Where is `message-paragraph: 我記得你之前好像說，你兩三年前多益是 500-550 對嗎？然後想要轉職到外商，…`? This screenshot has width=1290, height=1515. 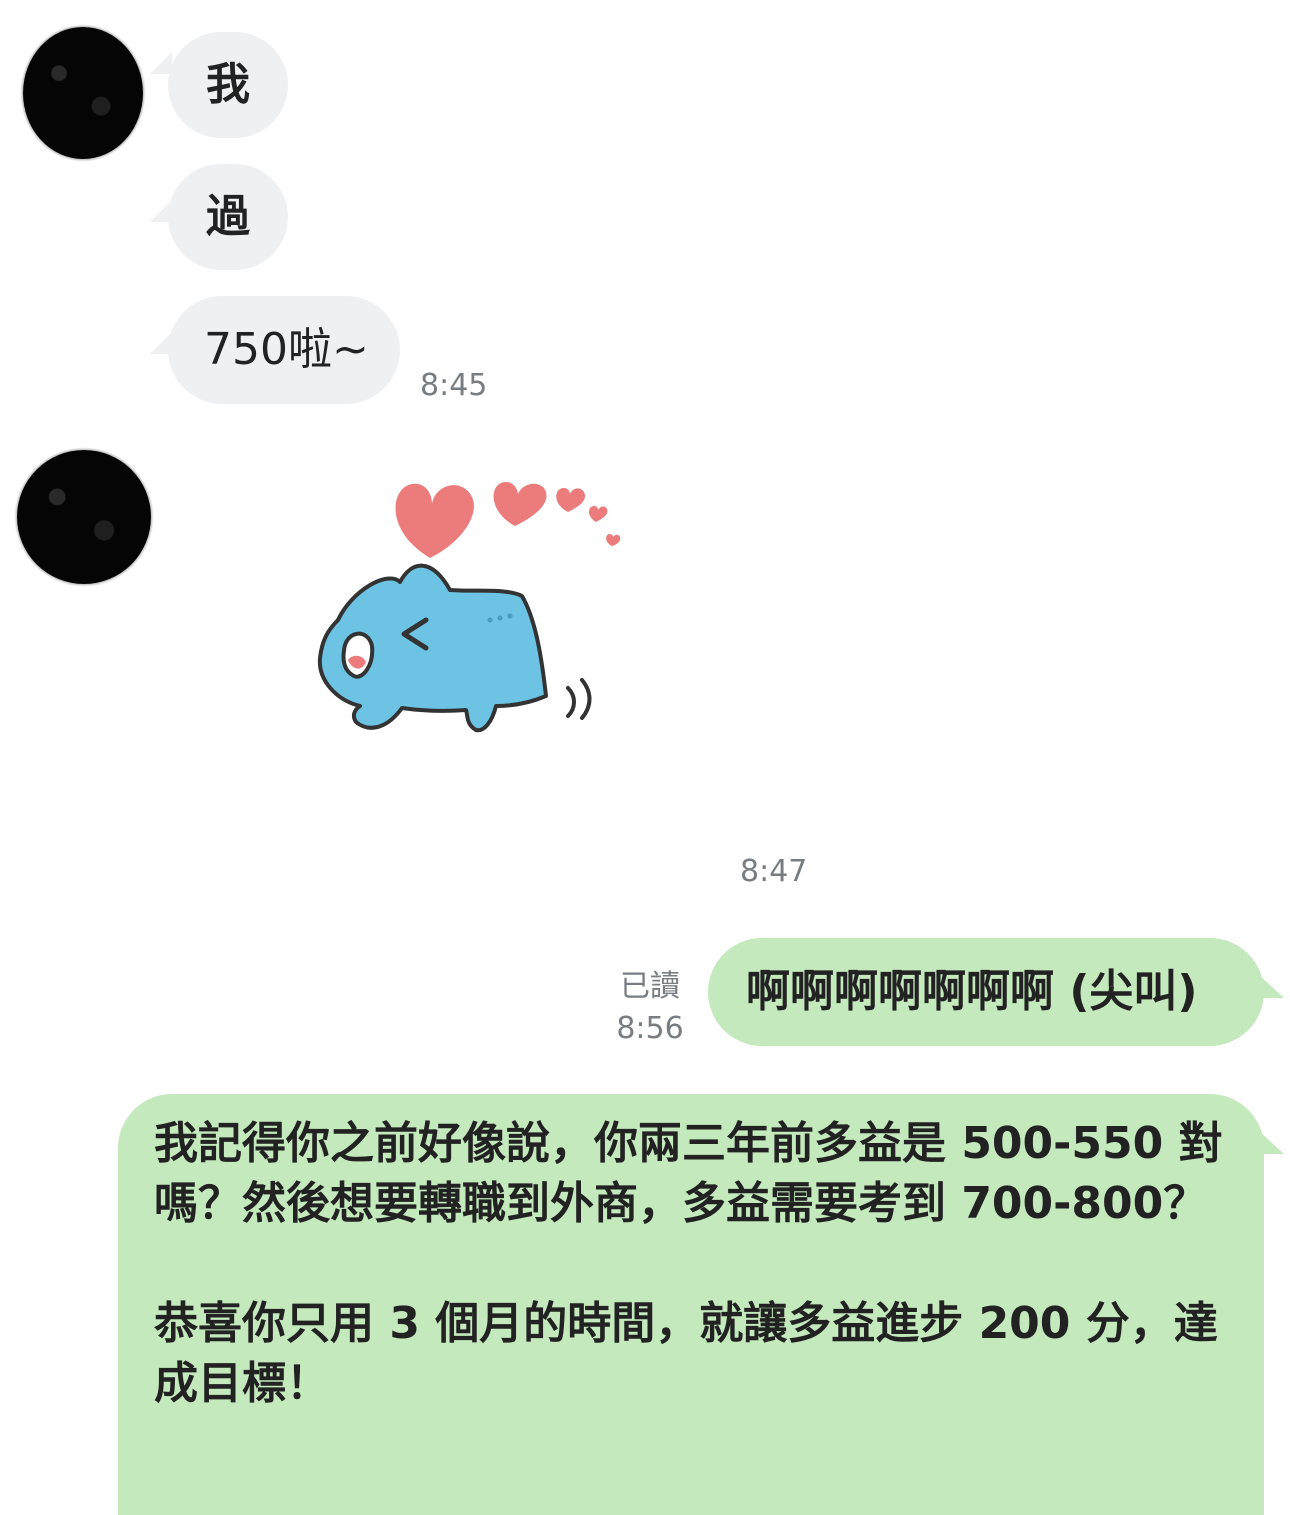 message-paragraph: 我記得你之前好像說，你兩三年前多益是 500-550 對嗎？然後想要轉職到外商，… is located at coordinates (688, 1173).